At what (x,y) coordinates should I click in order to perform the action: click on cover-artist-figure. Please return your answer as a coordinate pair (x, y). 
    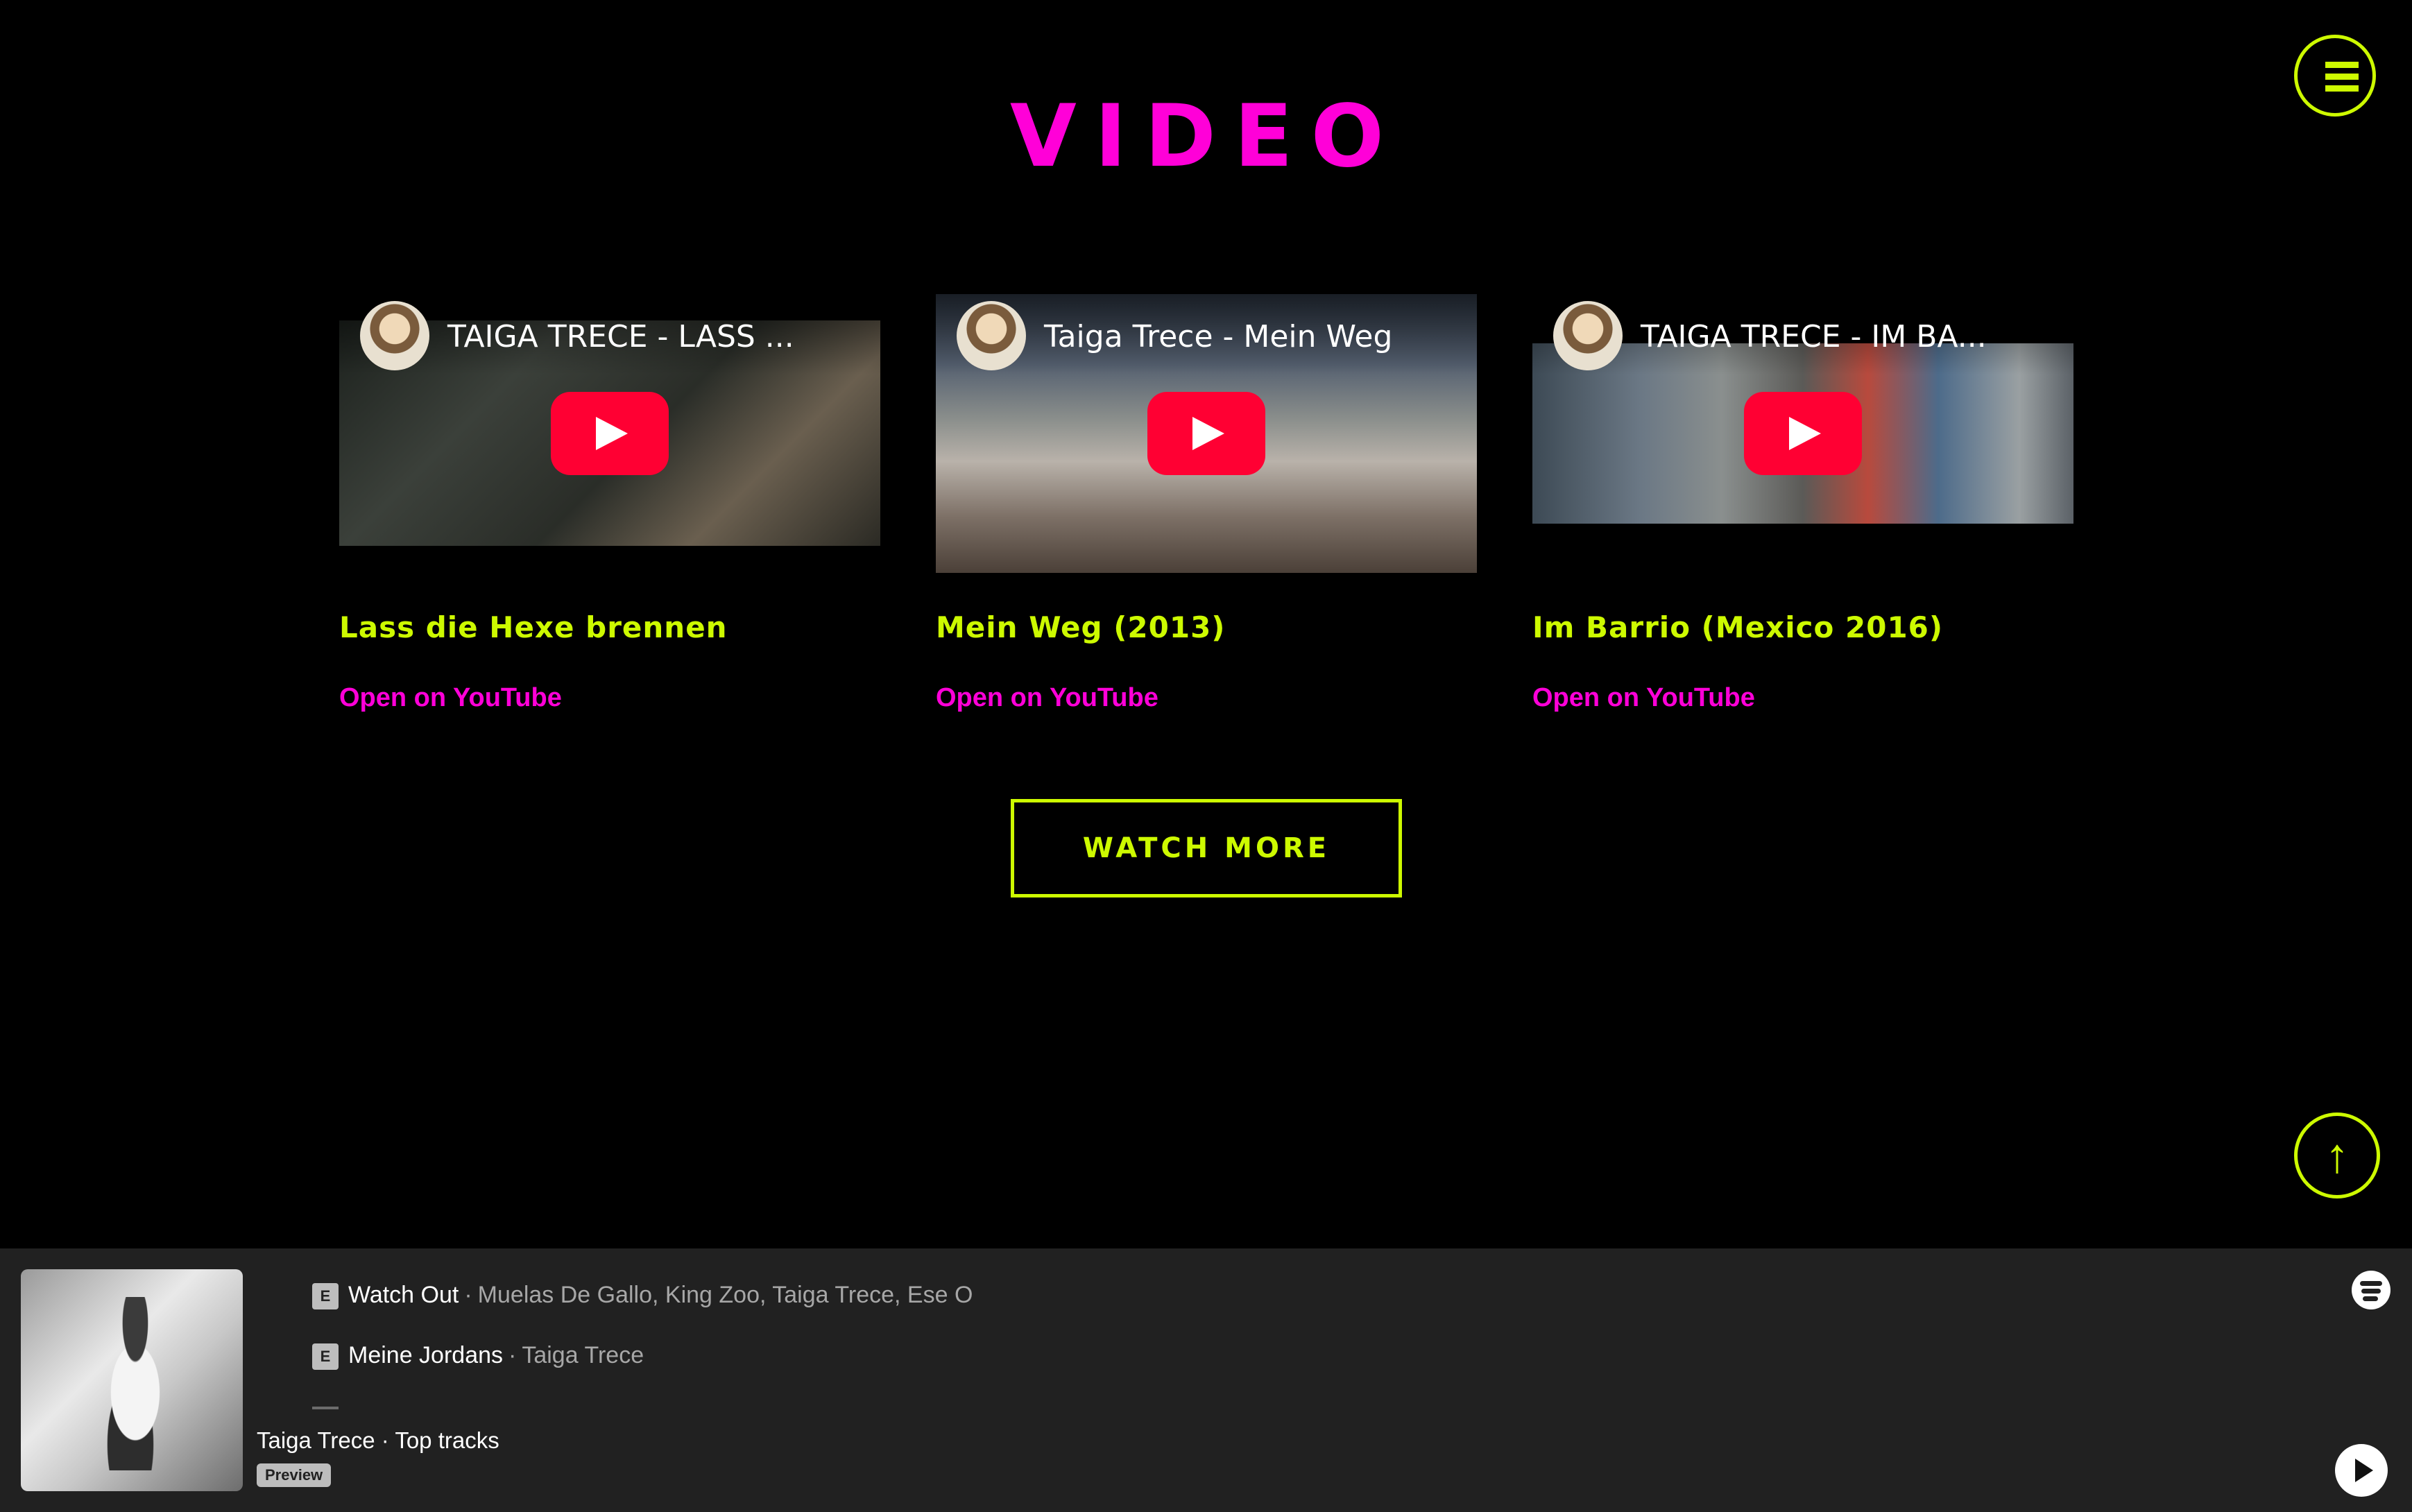
    Looking at the image, I should click on (136, 1384).